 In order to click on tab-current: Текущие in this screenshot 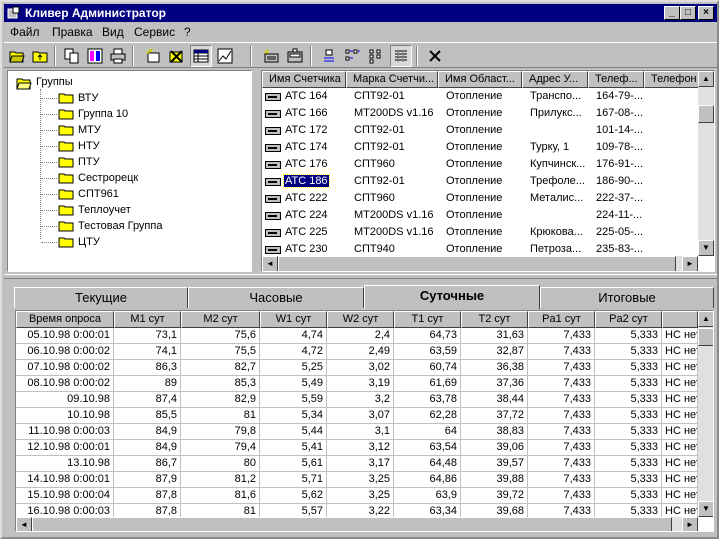, I will do `click(101, 297)`.